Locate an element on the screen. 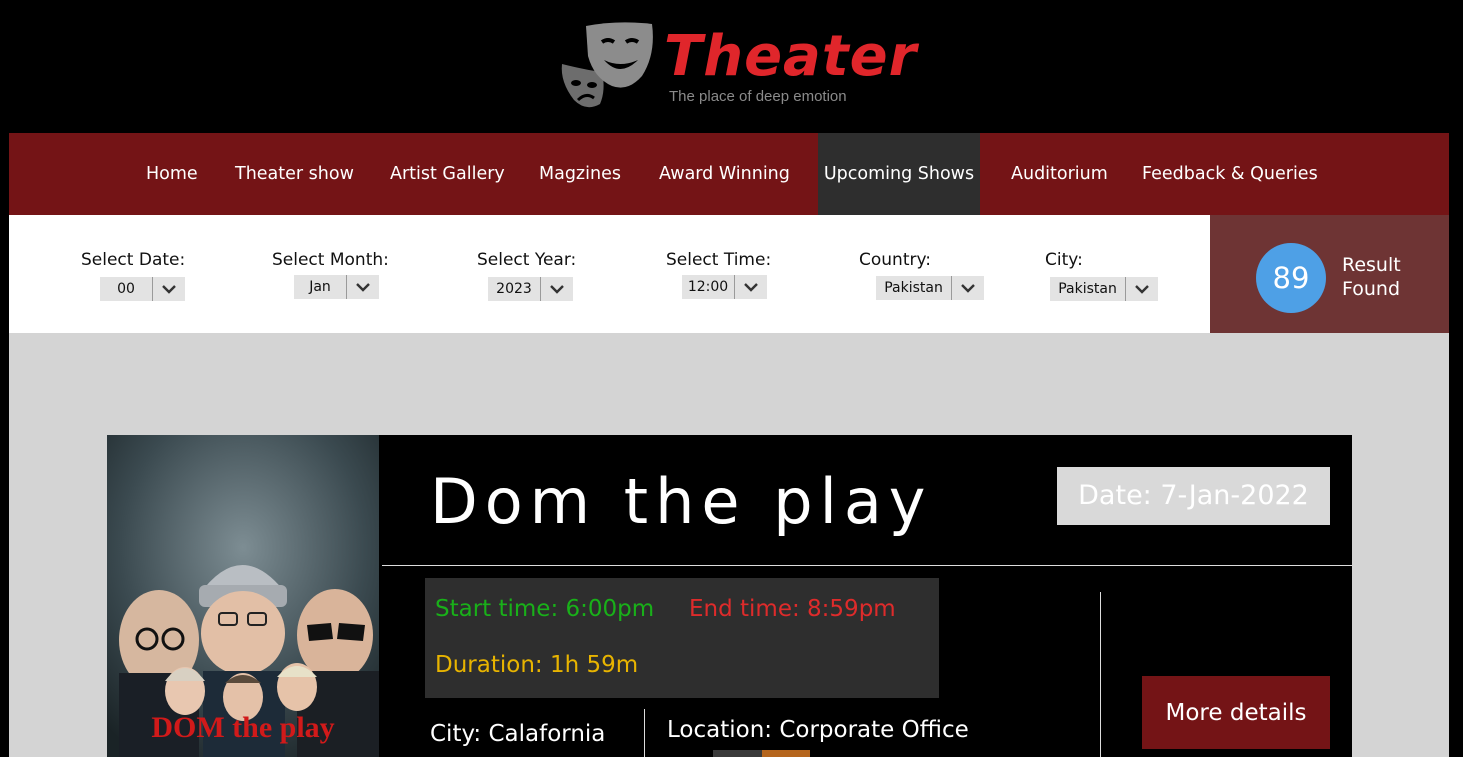  result-count-badge: 89 is located at coordinates (1291, 278).